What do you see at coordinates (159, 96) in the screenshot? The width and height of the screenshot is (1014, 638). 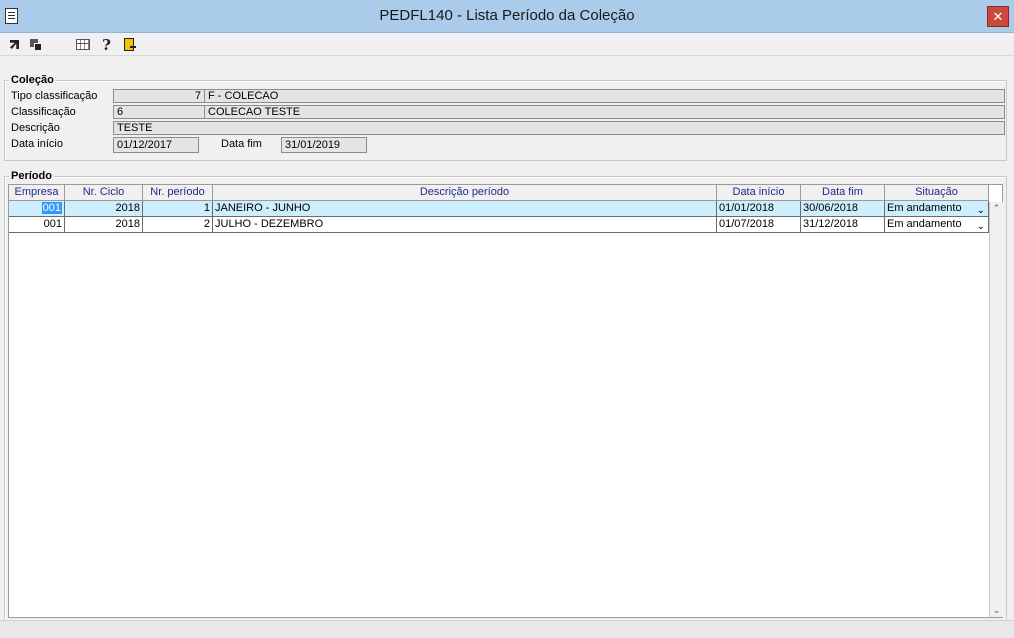 I see `tipo-classificacao-code-field: 7` at bounding box center [159, 96].